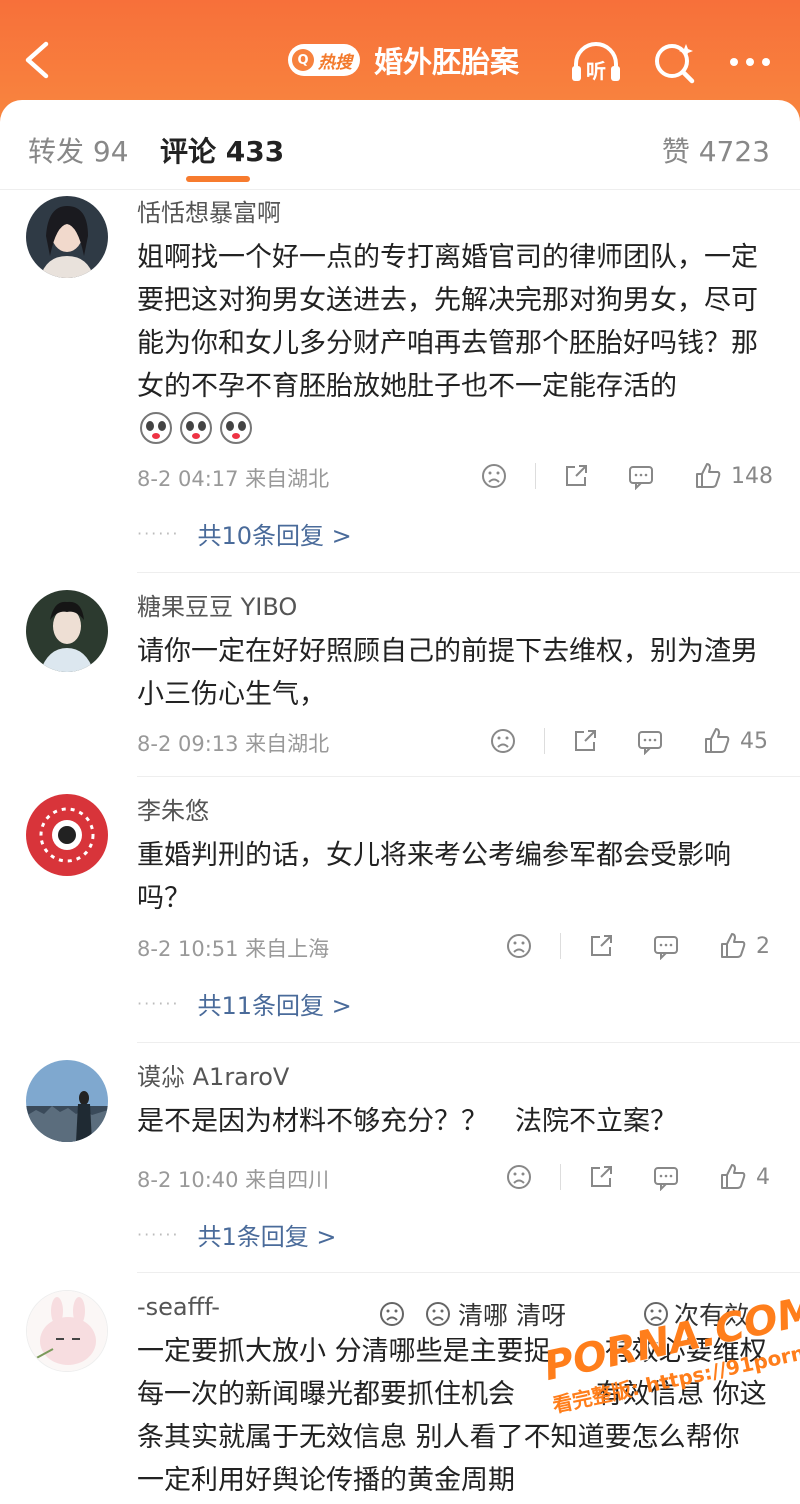  What do you see at coordinates (453, 213) in the screenshot?
I see `username: 恬恬想暴富啊` at bounding box center [453, 213].